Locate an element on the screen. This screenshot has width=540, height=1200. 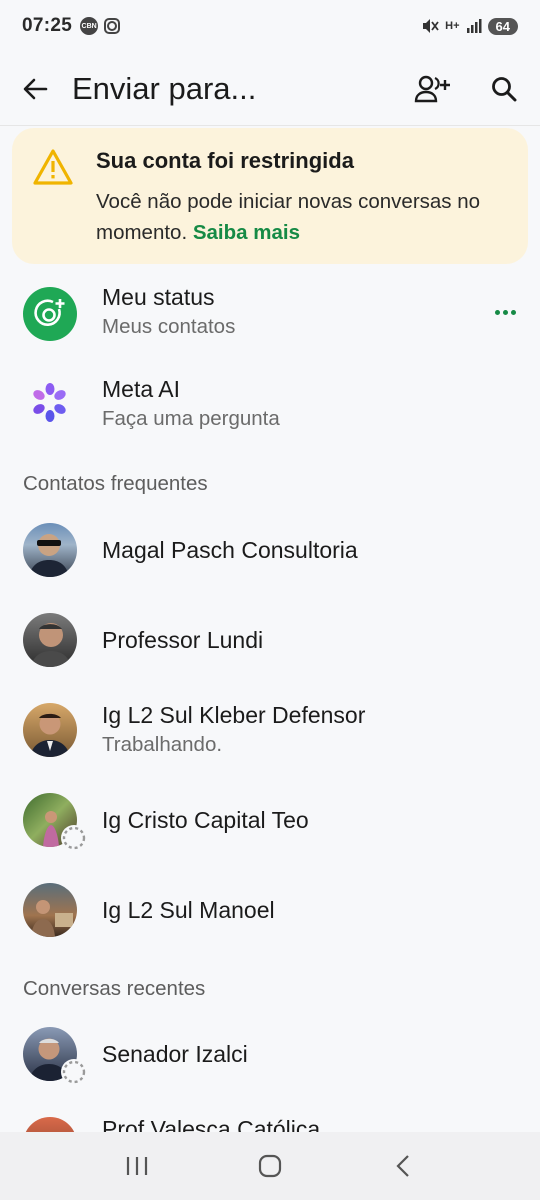
contact-row: Magal Pasch Consultoria is located at coordinates (270, 550).